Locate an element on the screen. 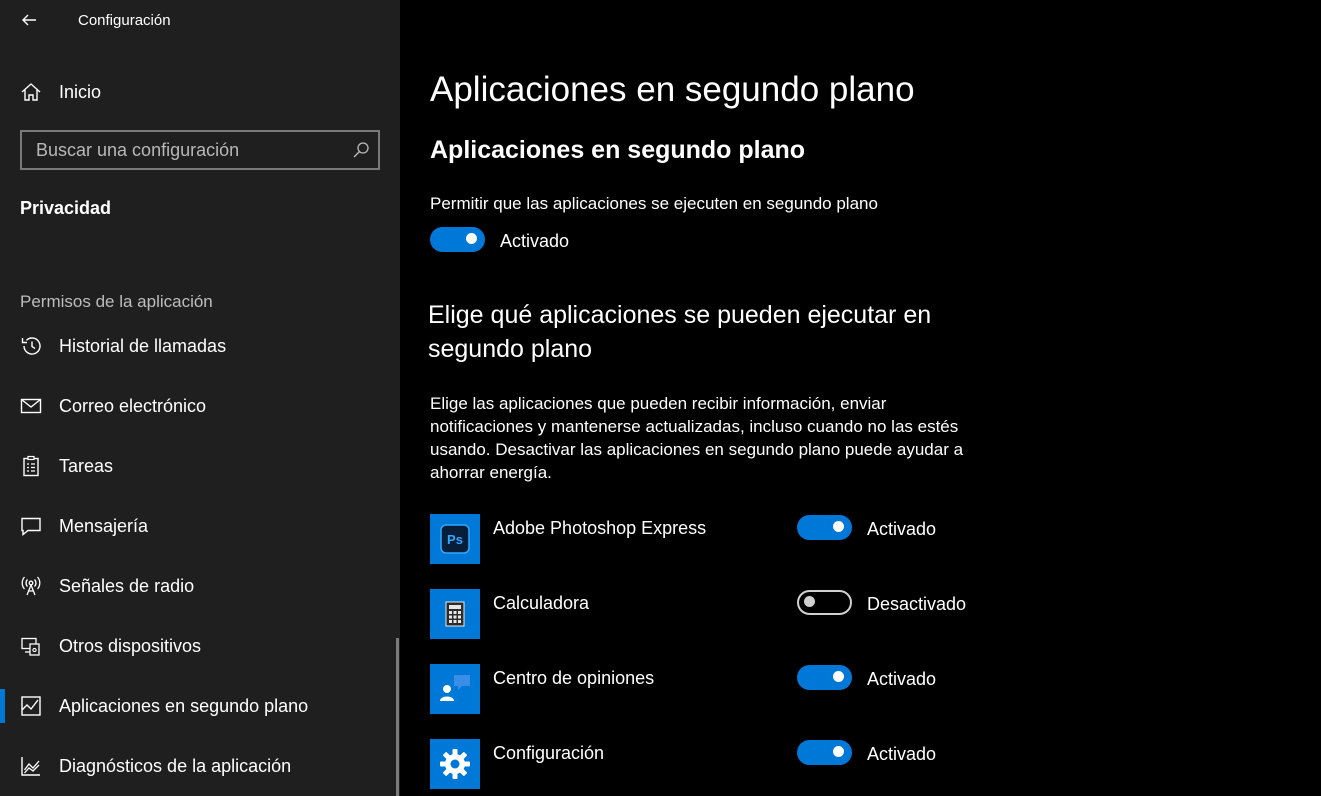 This screenshot has width=1321, height=796. app-tile: Ps is located at coordinates (455, 539).